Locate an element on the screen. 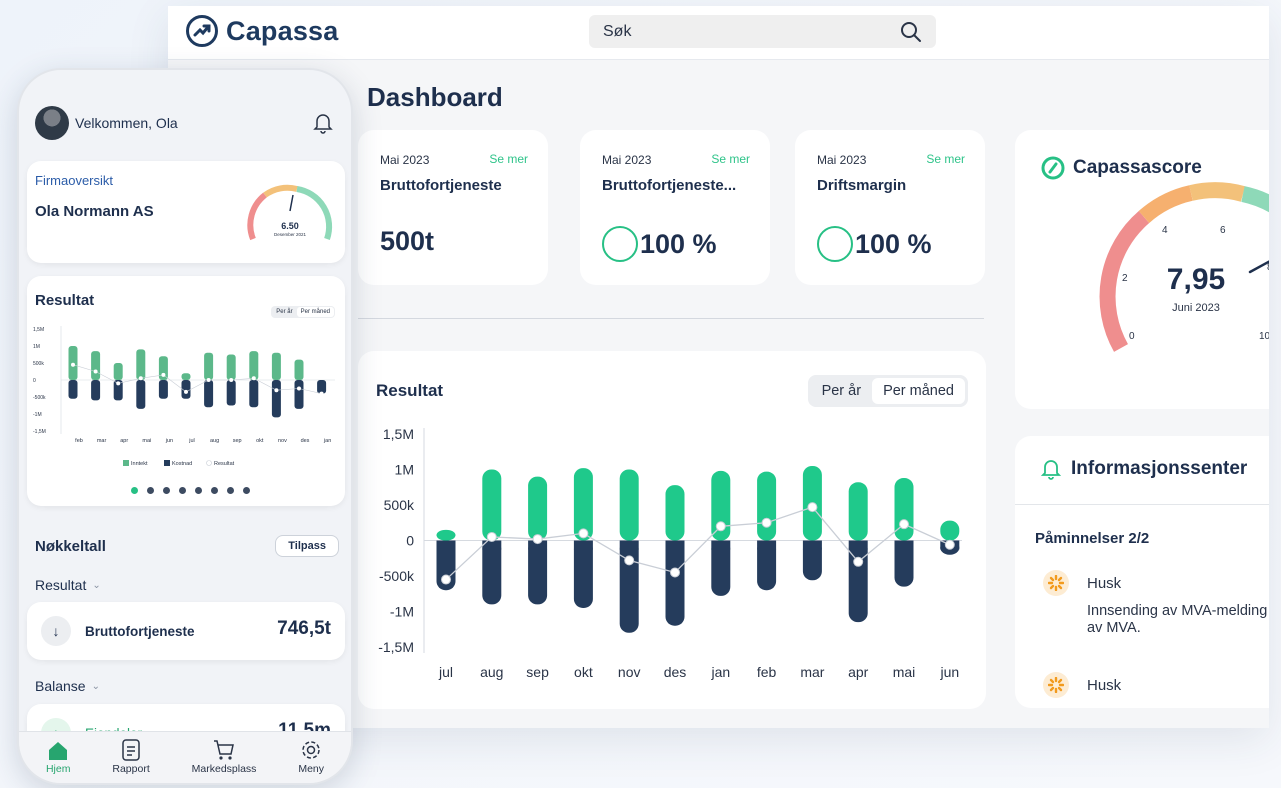 Image resolution: width=1281 pixels, height=788 pixels. legend-swatch-result is located at coordinates (209, 463).